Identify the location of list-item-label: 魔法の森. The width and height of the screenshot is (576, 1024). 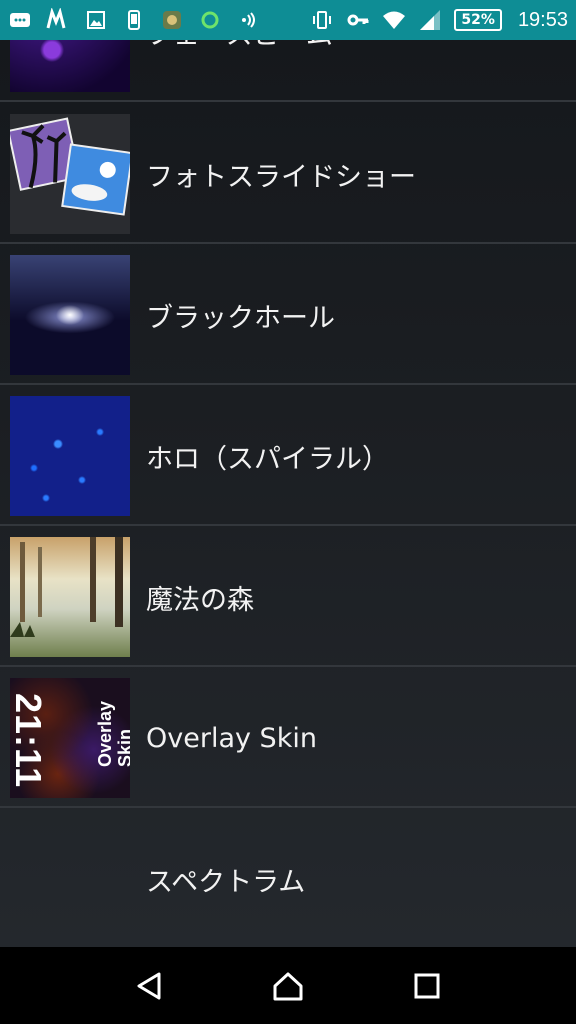
(200, 600).